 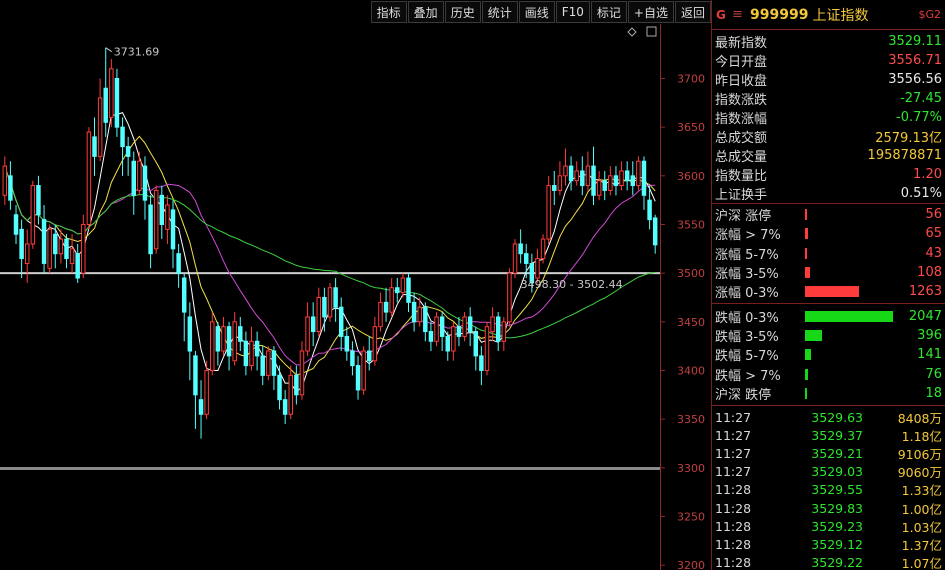 I want to click on breadth-label: 沪深 涨停, so click(x=743, y=217).